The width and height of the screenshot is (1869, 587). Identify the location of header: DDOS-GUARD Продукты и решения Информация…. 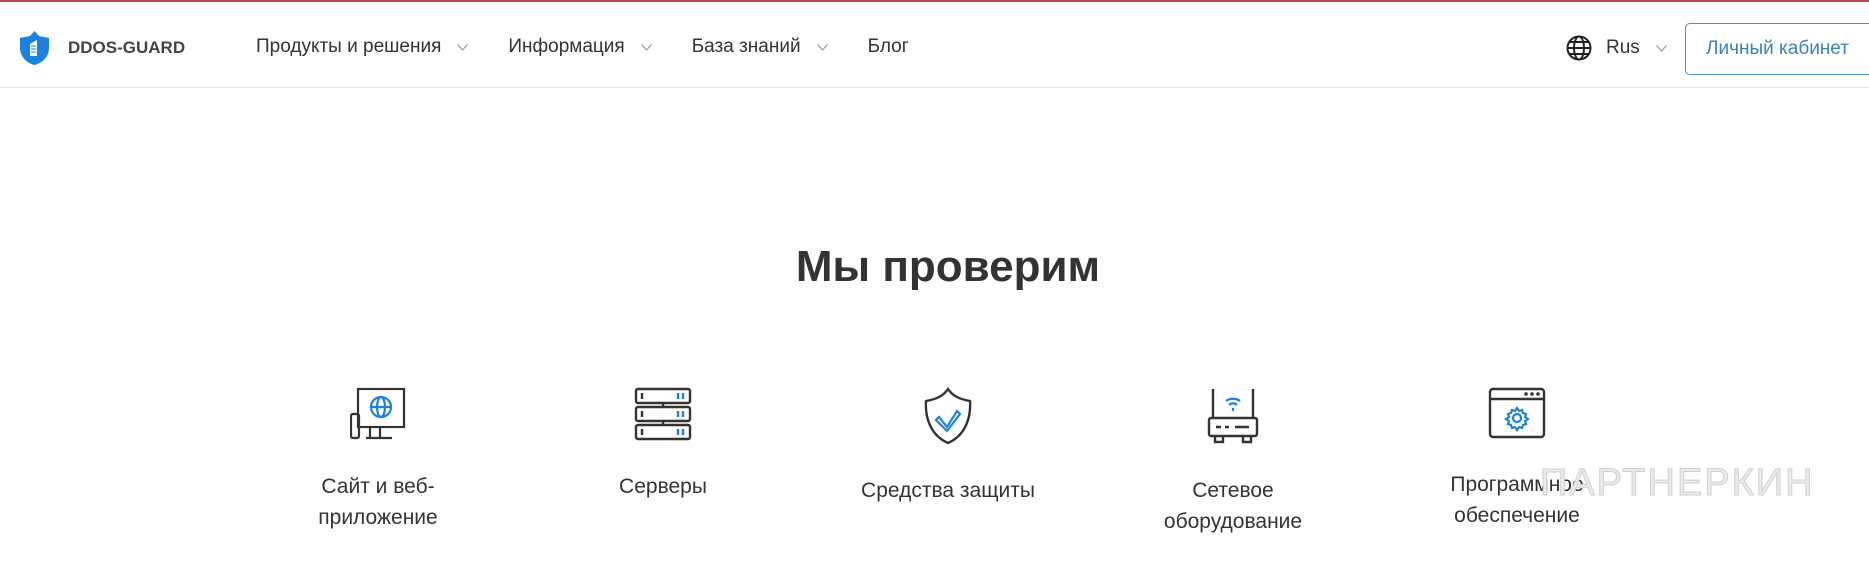
(934, 45).